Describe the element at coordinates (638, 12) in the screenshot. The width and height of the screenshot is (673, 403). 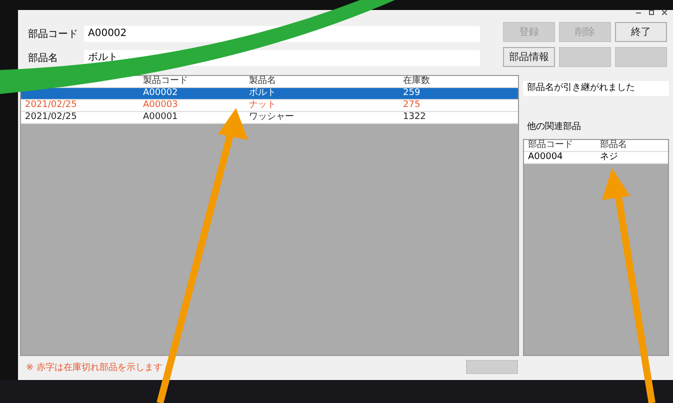
I see `minimize-icon` at that location.